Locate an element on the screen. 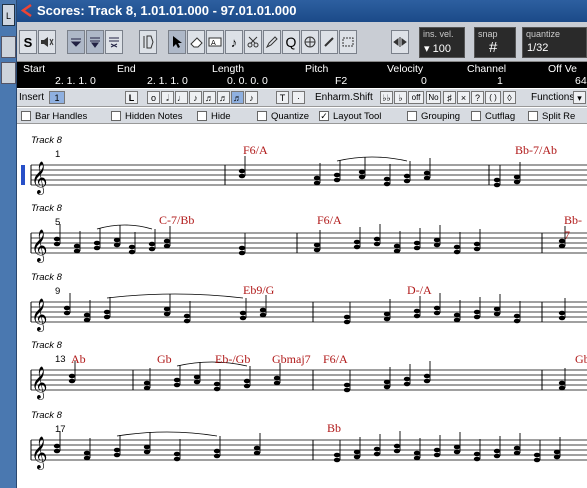 This screenshot has width=587, height=488. zoom-tool-icon: Q is located at coordinates (291, 42).